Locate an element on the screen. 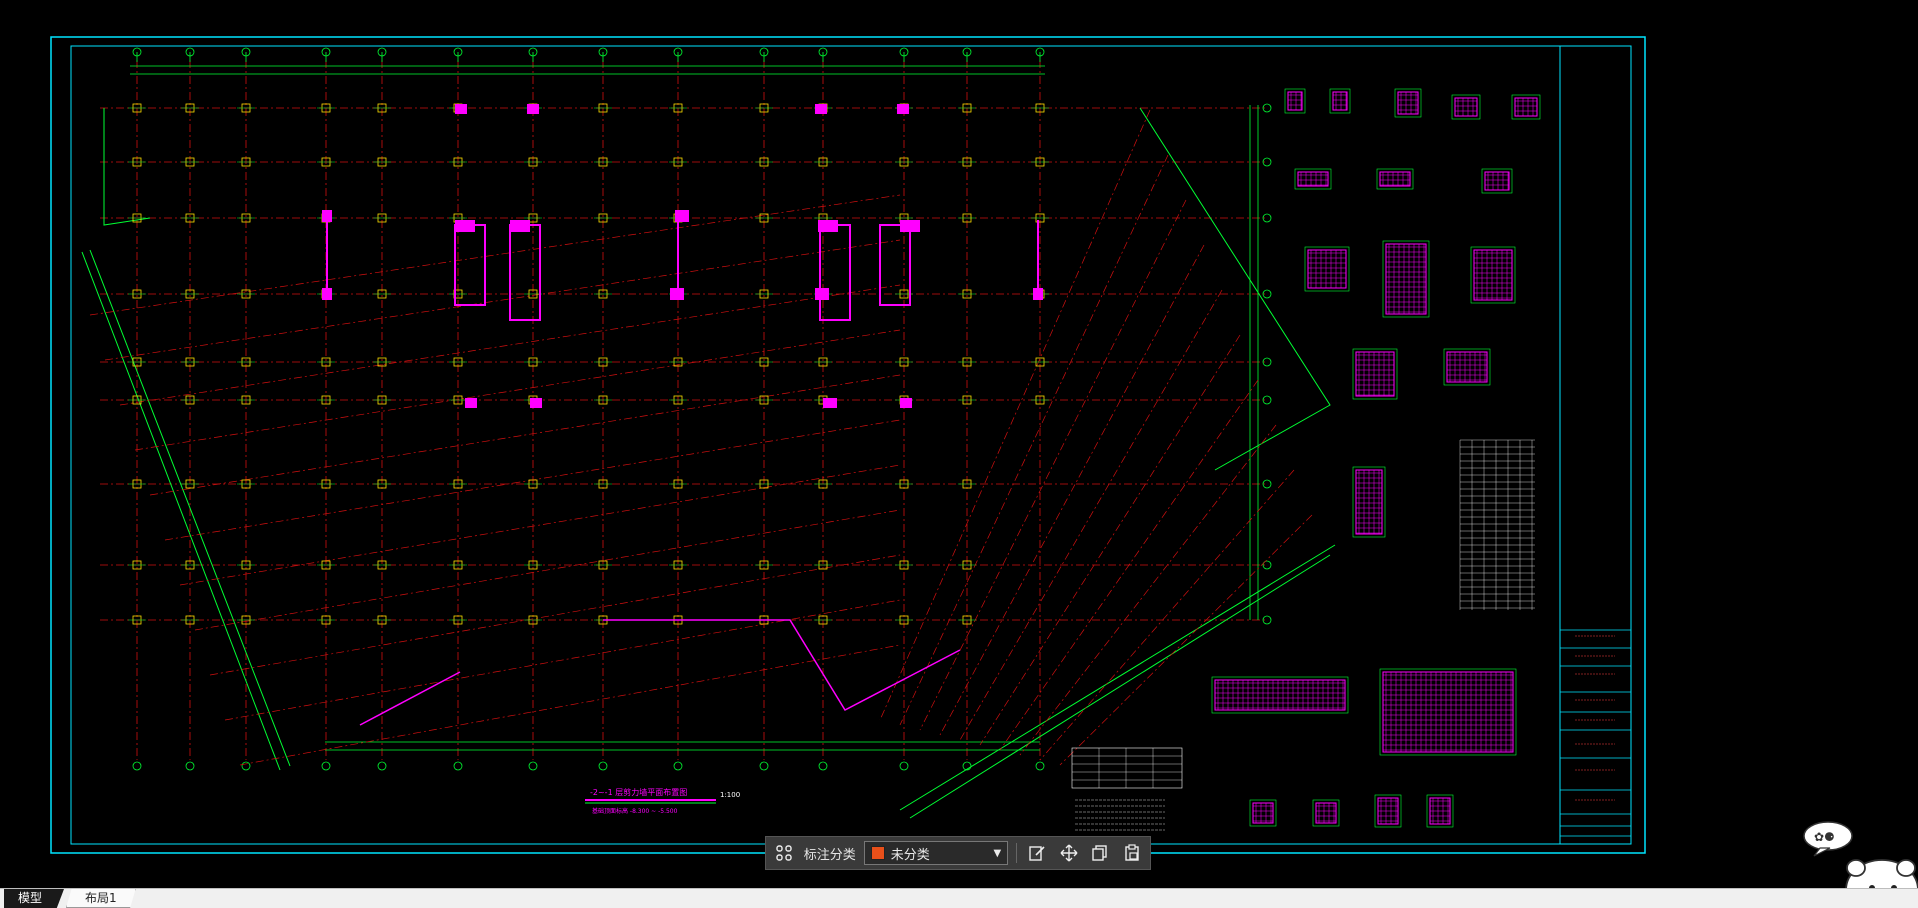 Image resolution: width=1918 pixels, height=908 pixels. chevron-down-icon: ▼ is located at coordinates (997, 853).